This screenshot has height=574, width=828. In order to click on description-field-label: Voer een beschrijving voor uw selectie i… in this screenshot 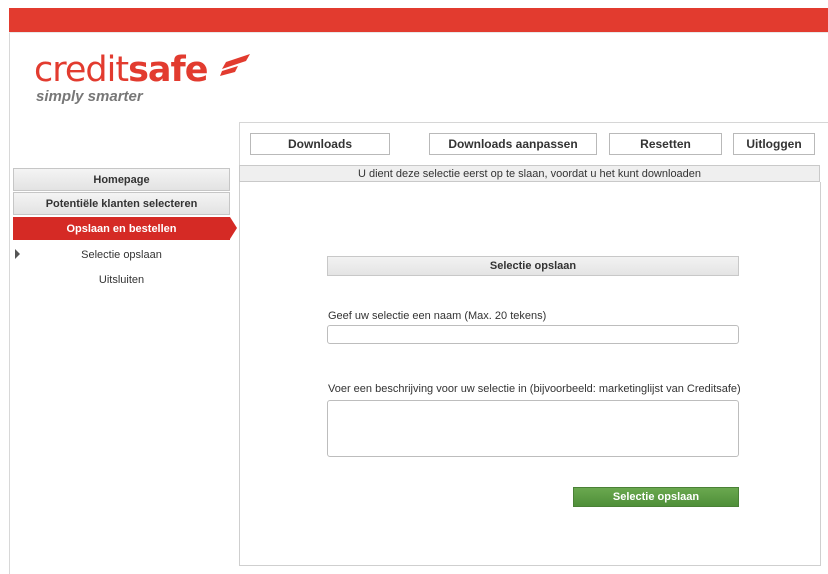, I will do `click(534, 389)`.